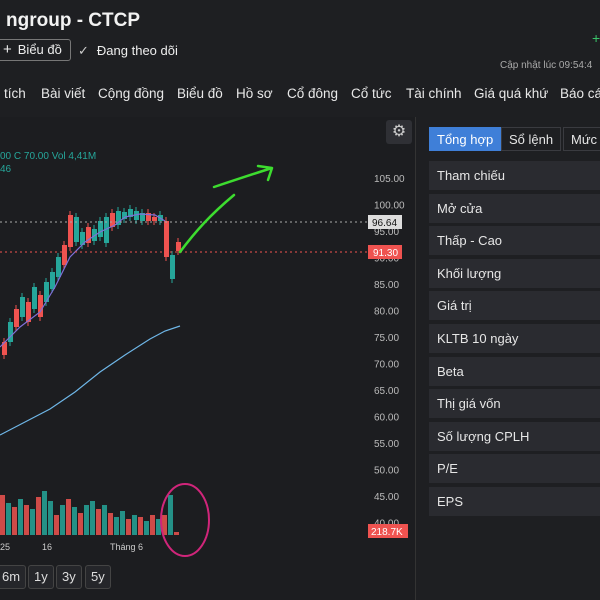  Describe the element at coordinates (83, 50) in the screenshot. I see `check-icon: ✓` at that location.